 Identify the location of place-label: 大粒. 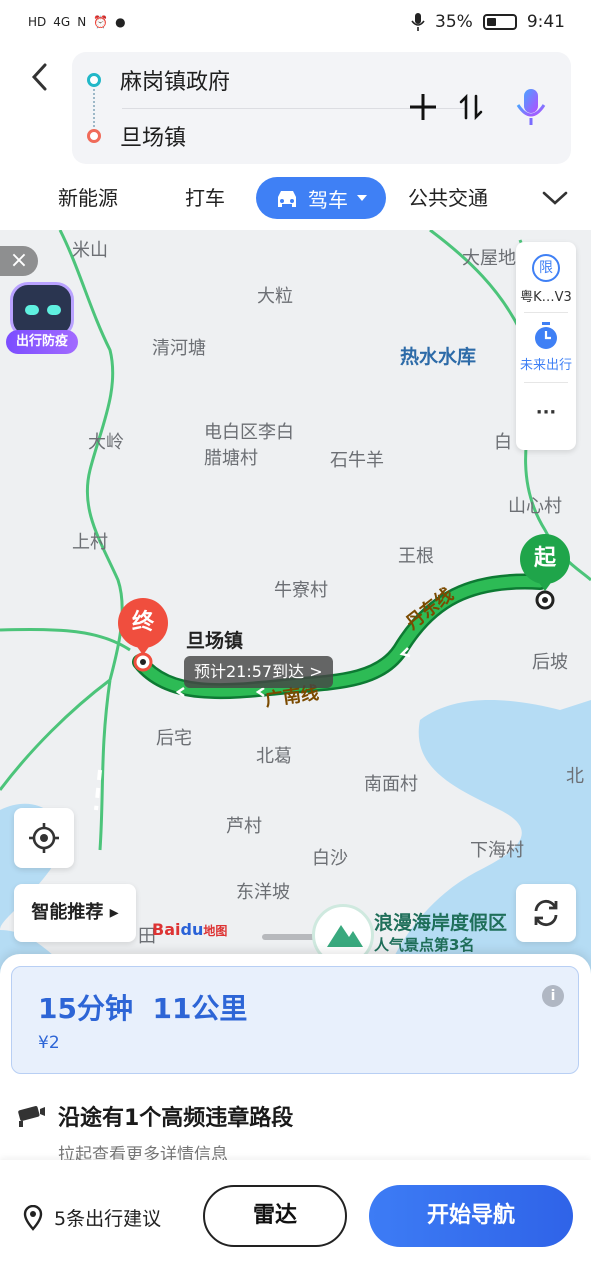
(275, 296).